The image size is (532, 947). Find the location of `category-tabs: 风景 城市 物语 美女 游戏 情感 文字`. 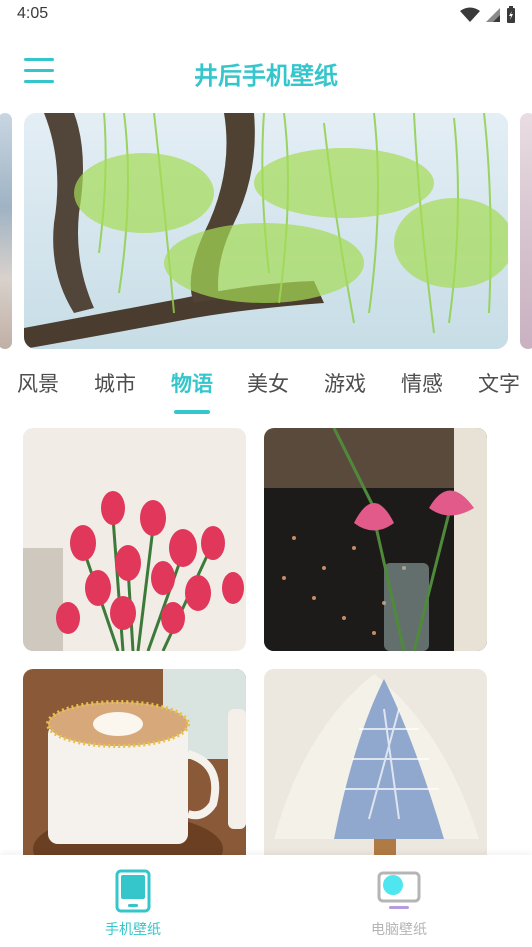

category-tabs: 风景 城市 物语 美女 游戏 情感 文字 is located at coordinates (266, 390).